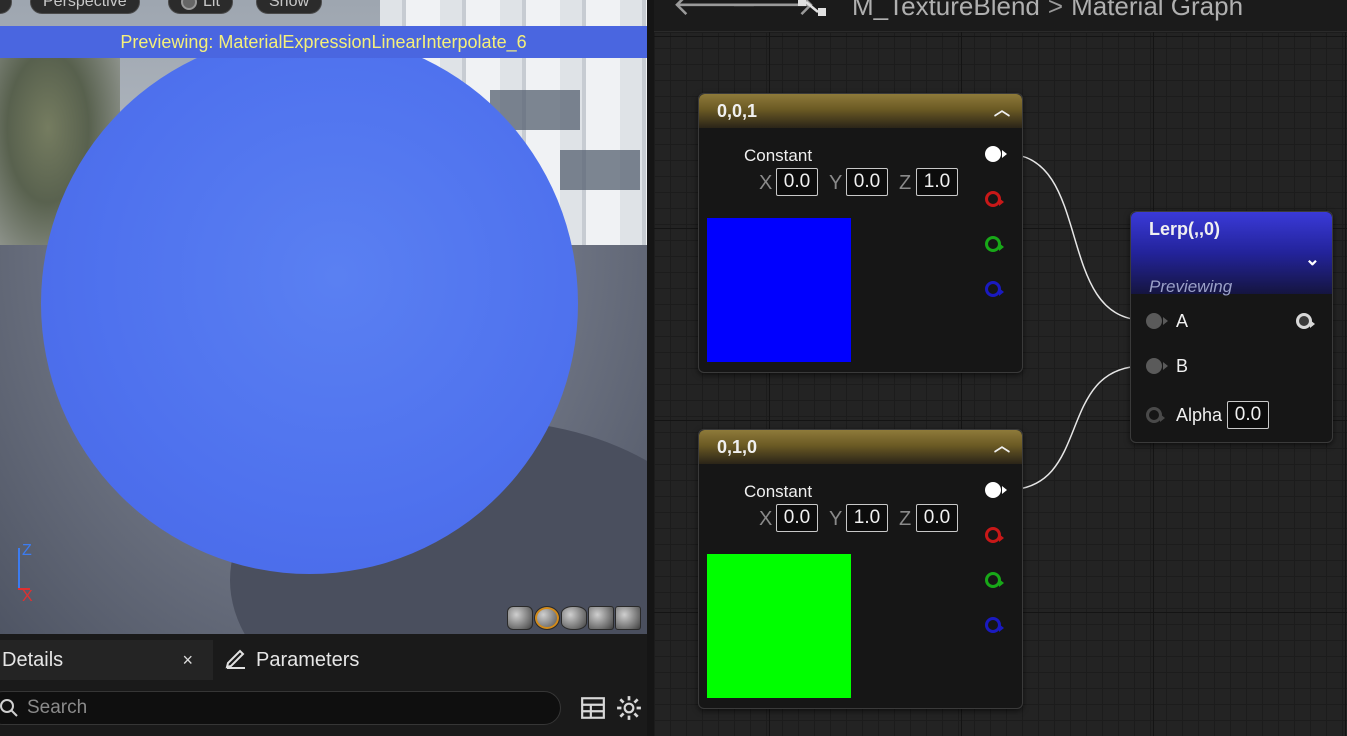 This screenshot has width=1347, height=736. What do you see at coordinates (1199, 415) in the screenshot?
I see `pin-label-alpha: Alpha` at bounding box center [1199, 415].